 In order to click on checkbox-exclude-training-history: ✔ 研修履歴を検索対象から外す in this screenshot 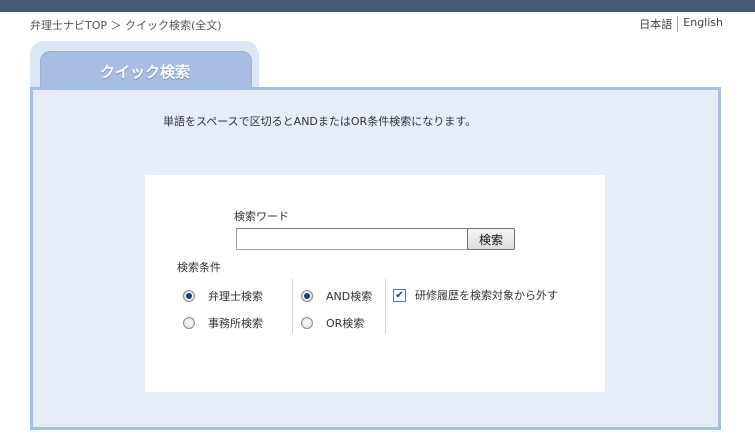, I will do `click(475, 295)`.